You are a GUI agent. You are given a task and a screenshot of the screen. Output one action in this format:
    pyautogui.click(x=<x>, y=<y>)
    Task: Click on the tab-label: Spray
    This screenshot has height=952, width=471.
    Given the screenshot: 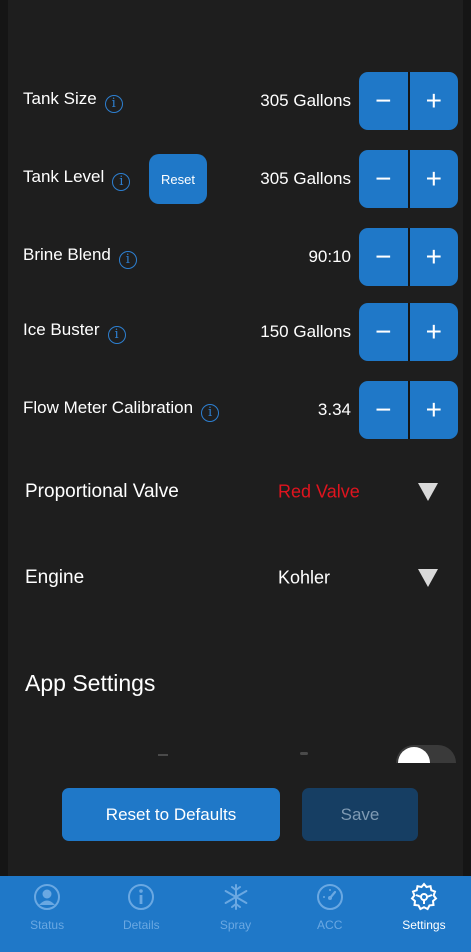 What is the action you would take?
    pyautogui.click(x=235, y=925)
    